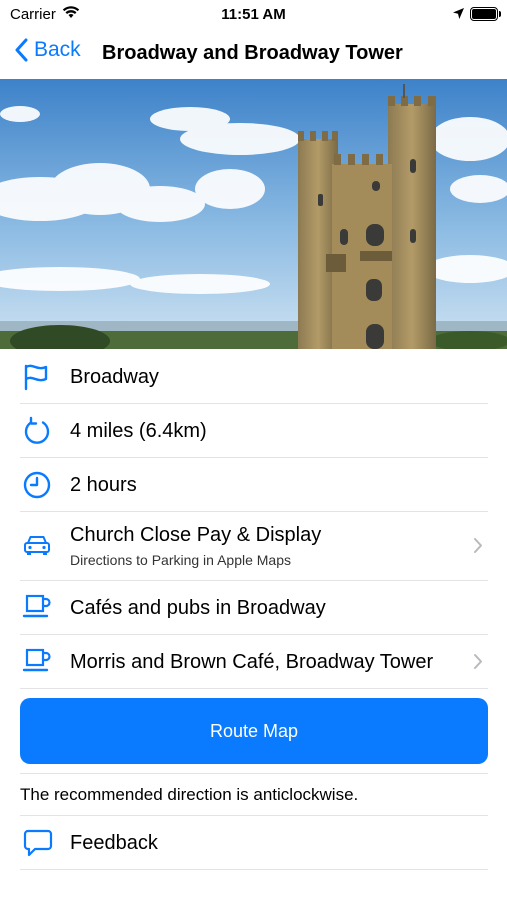 This screenshot has height=900, width=507. I want to click on page-title: Broadway and Broadway Tower, so click(252, 53).